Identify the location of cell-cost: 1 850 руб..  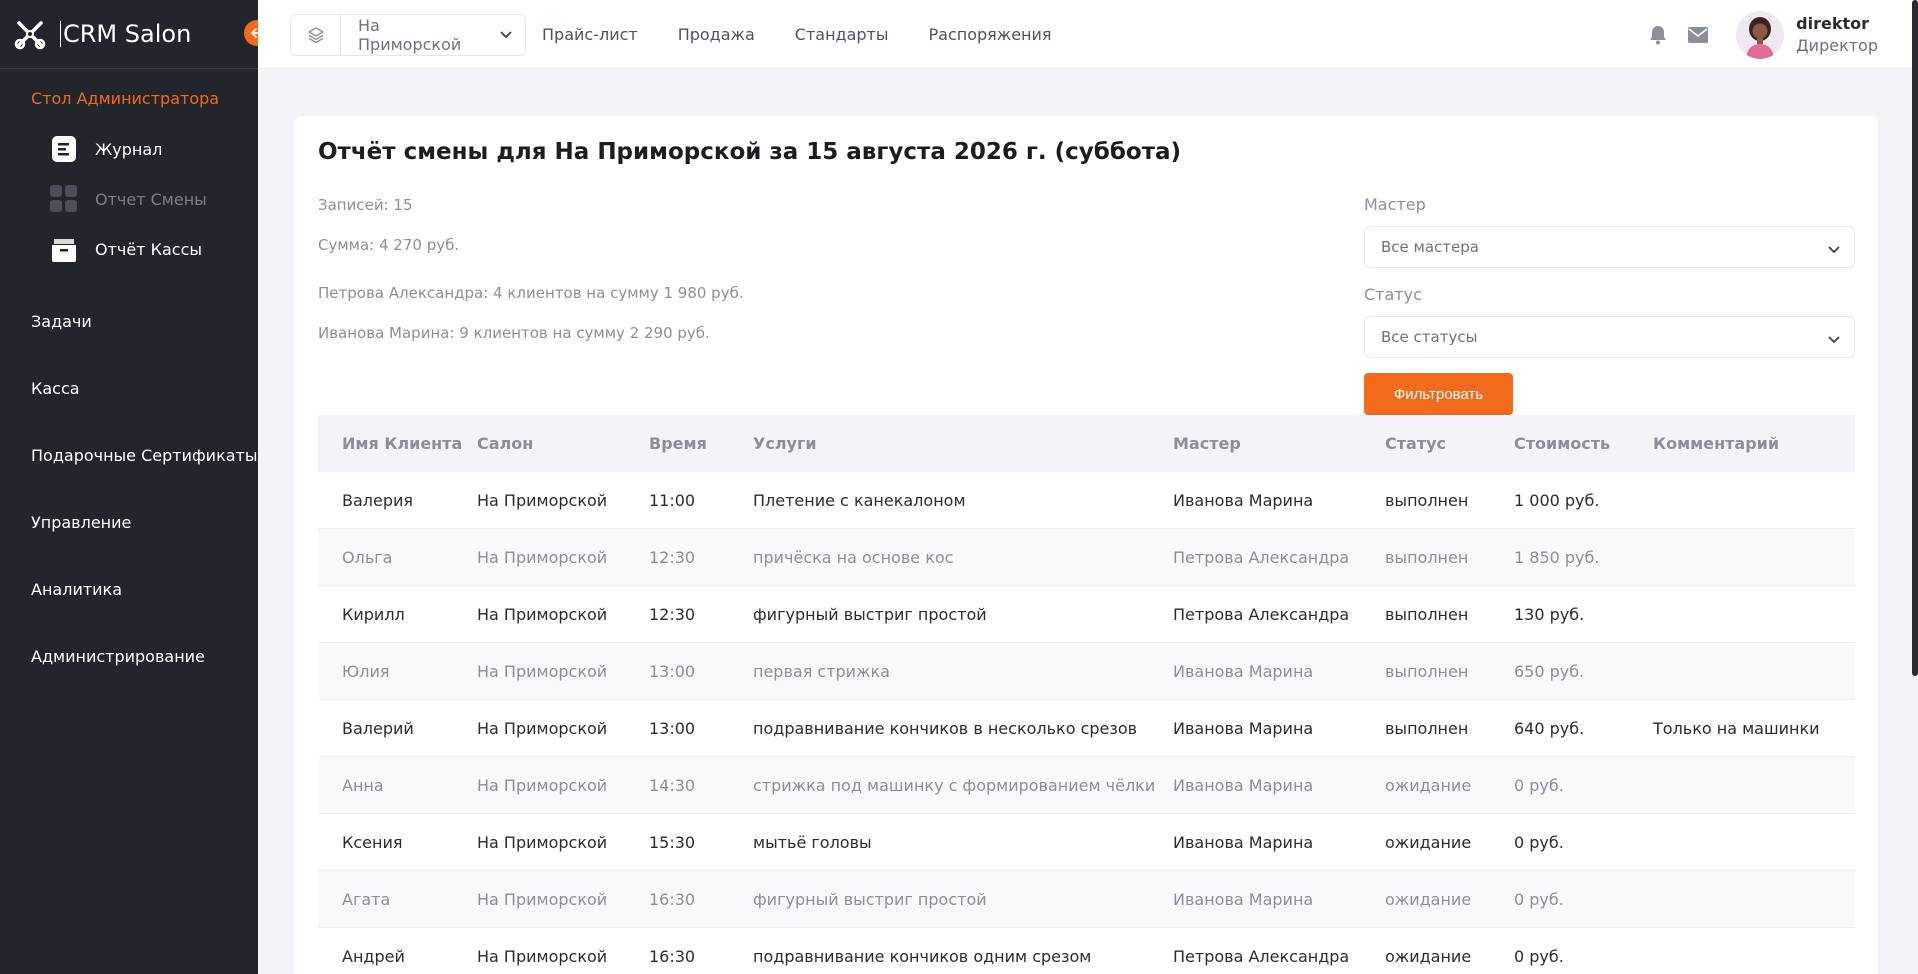
(1557, 557).